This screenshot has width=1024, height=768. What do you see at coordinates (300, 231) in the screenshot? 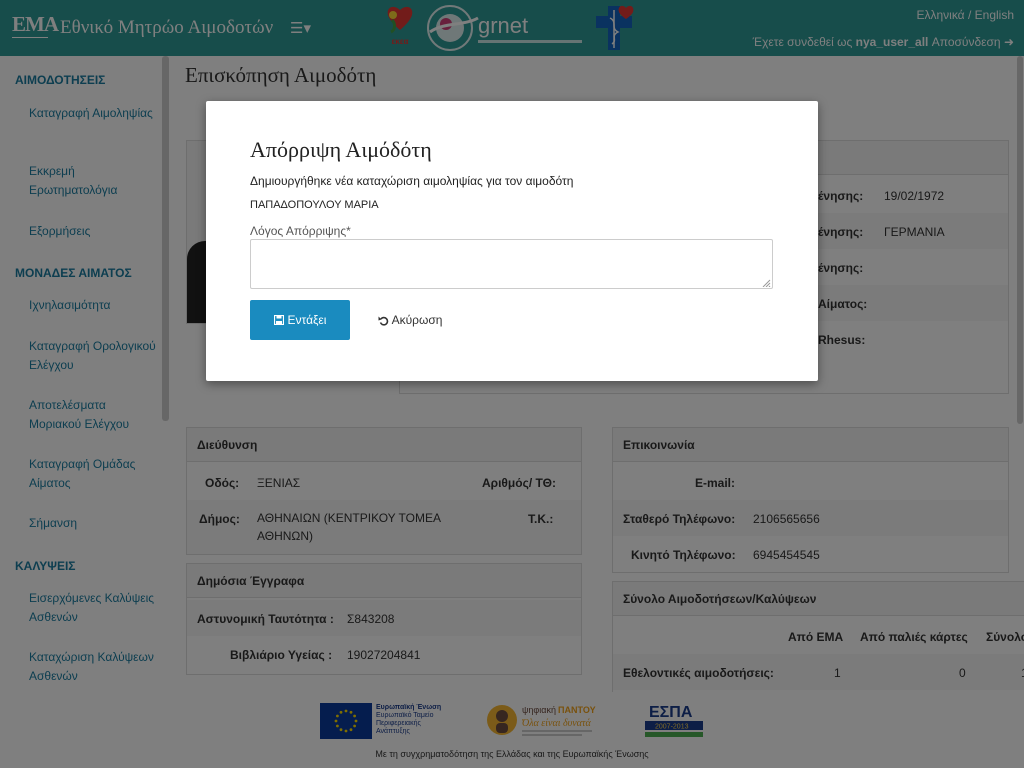
I see `rejection-reason-label: Λόγος Απόρριψης*` at bounding box center [300, 231].